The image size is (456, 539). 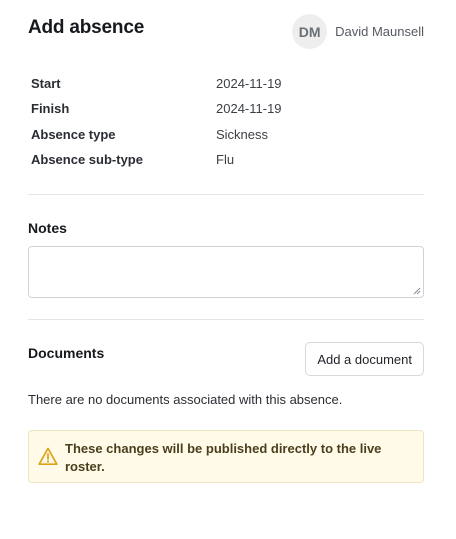 I want to click on detail-label: Start, so click(x=46, y=83).